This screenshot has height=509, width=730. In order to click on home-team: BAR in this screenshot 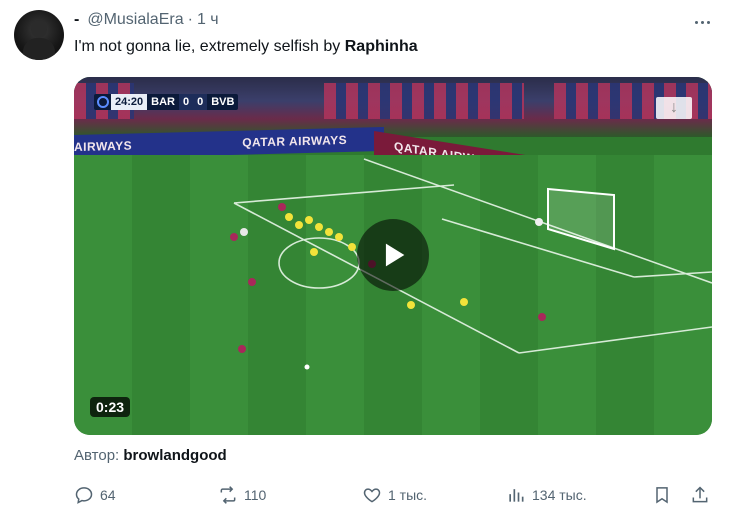, I will do `click(163, 102)`.